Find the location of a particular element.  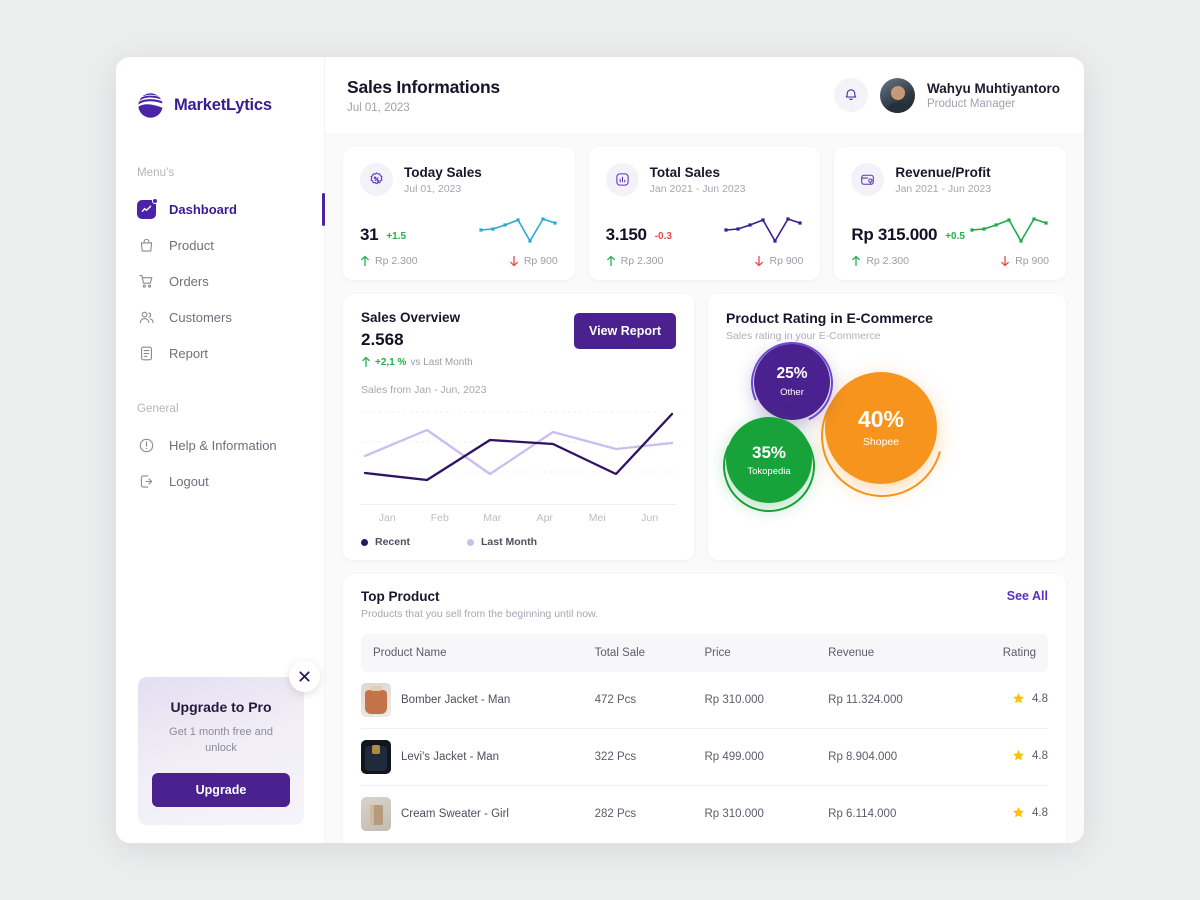

topbar-right: Wahyu Muhtiyantoro Product Manager is located at coordinates (947, 95).